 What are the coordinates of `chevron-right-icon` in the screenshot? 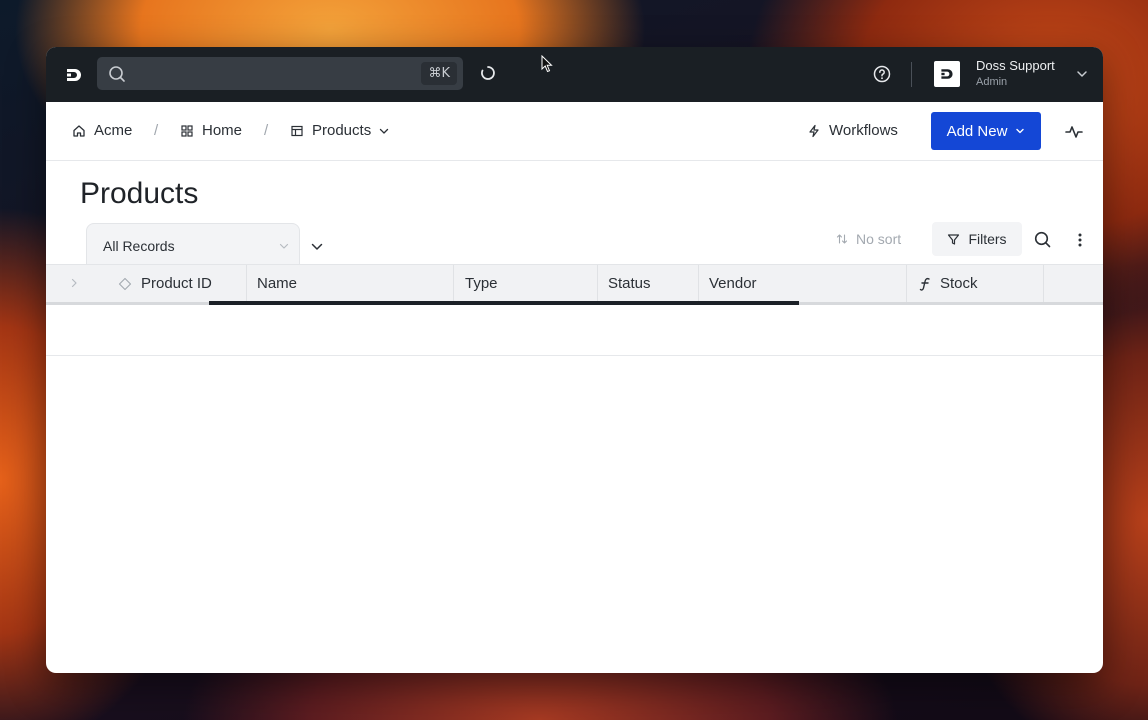 It's located at (74, 283).